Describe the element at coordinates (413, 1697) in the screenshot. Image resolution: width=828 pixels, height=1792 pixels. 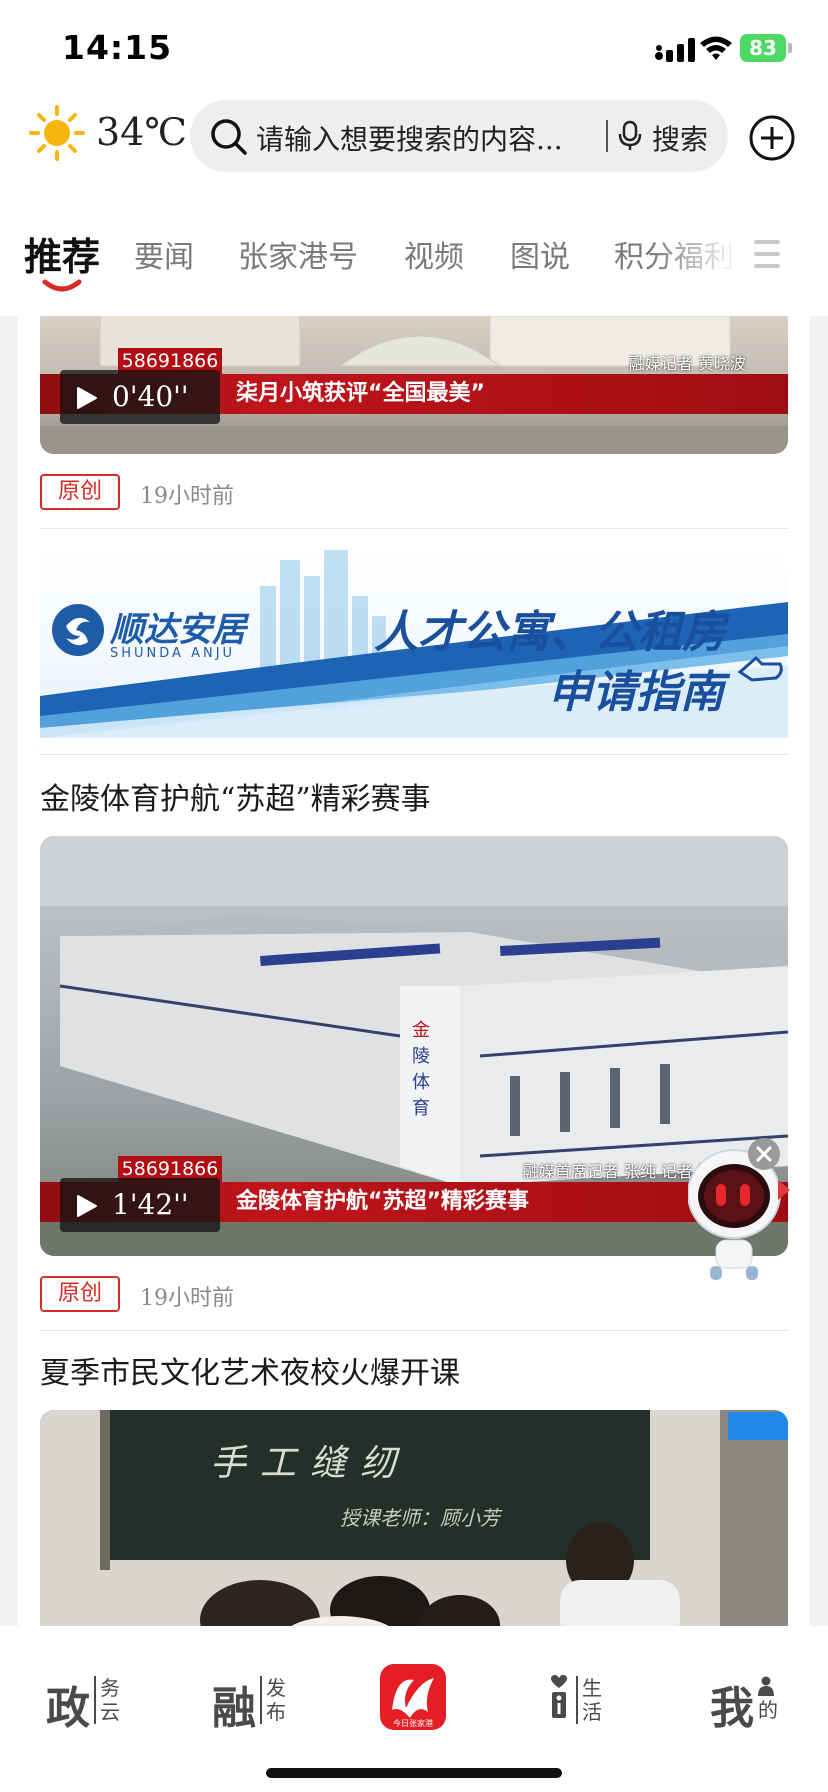
I see `today-zjg-logo-icon: 今日张家港` at that location.